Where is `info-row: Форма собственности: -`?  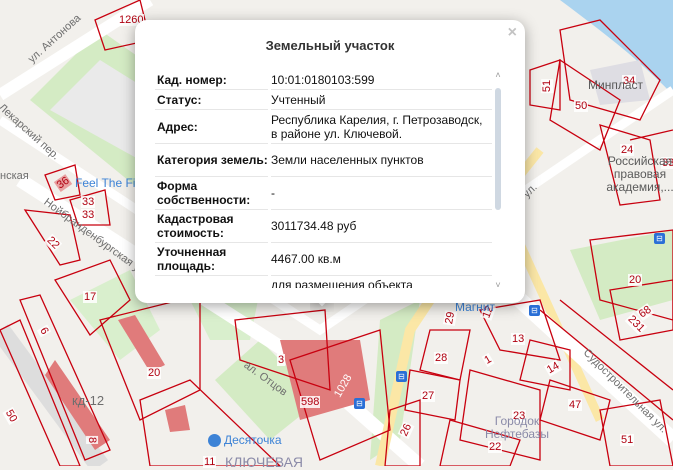
info-row: Форма собственности: - is located at coordinates (323, 193).